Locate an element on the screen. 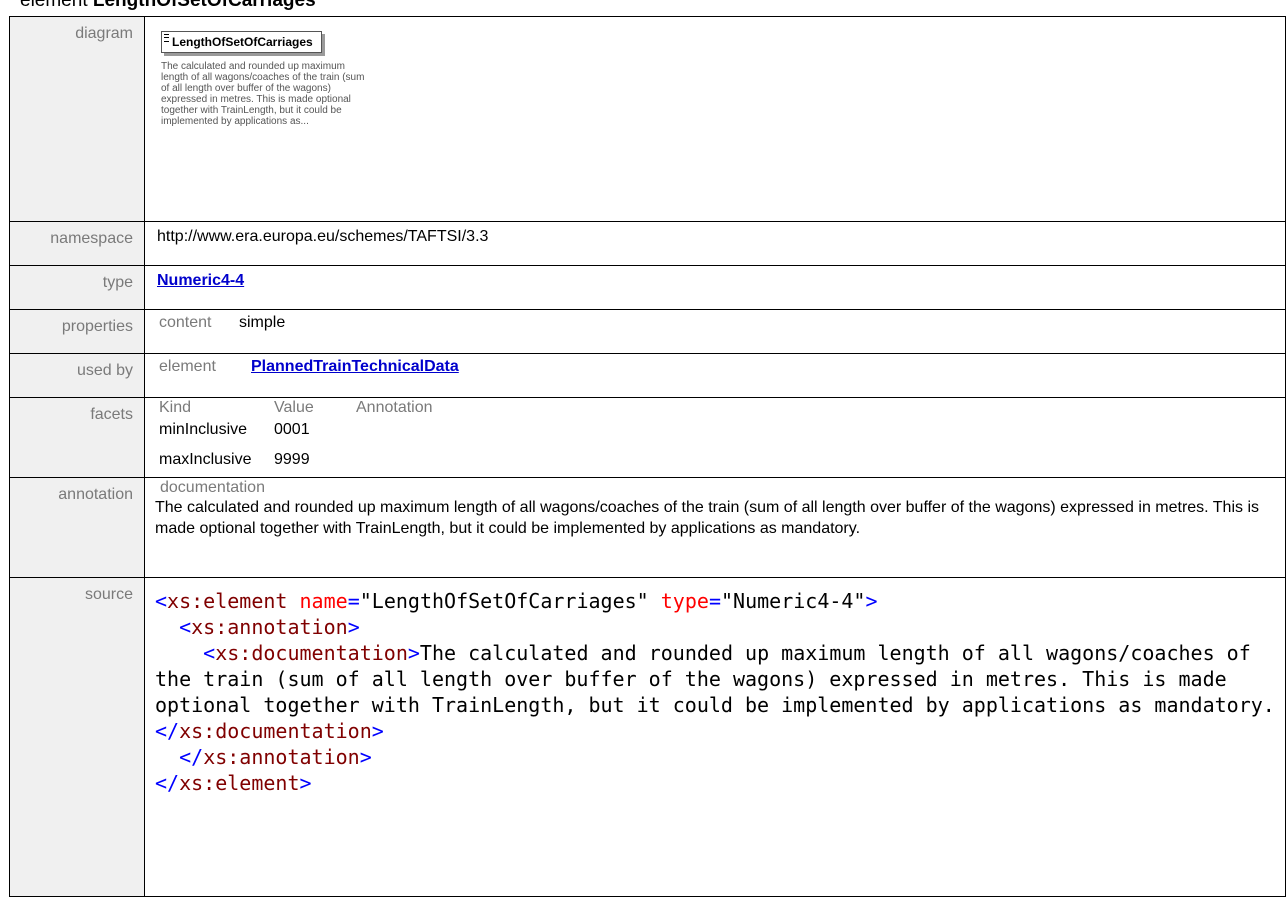 The image size is (1287, 897). annotation-title: documentation is located at coordinates (212, 487).